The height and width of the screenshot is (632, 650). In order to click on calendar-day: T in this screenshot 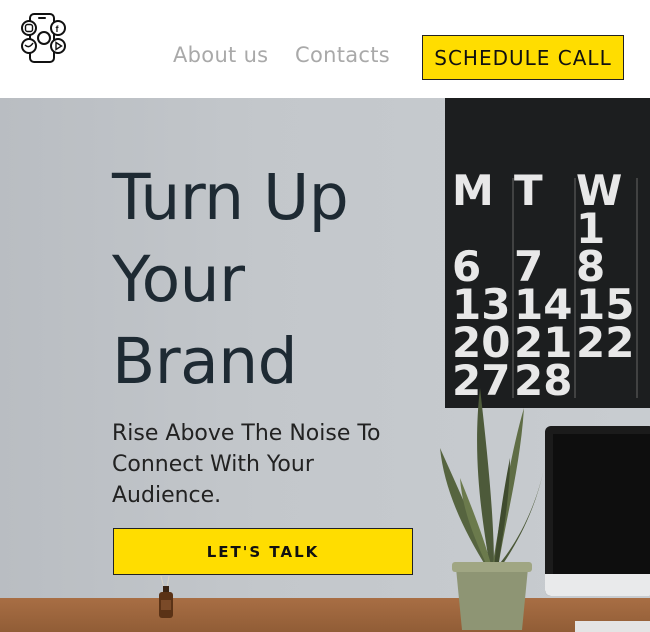, I will do `click(528, 190)`.